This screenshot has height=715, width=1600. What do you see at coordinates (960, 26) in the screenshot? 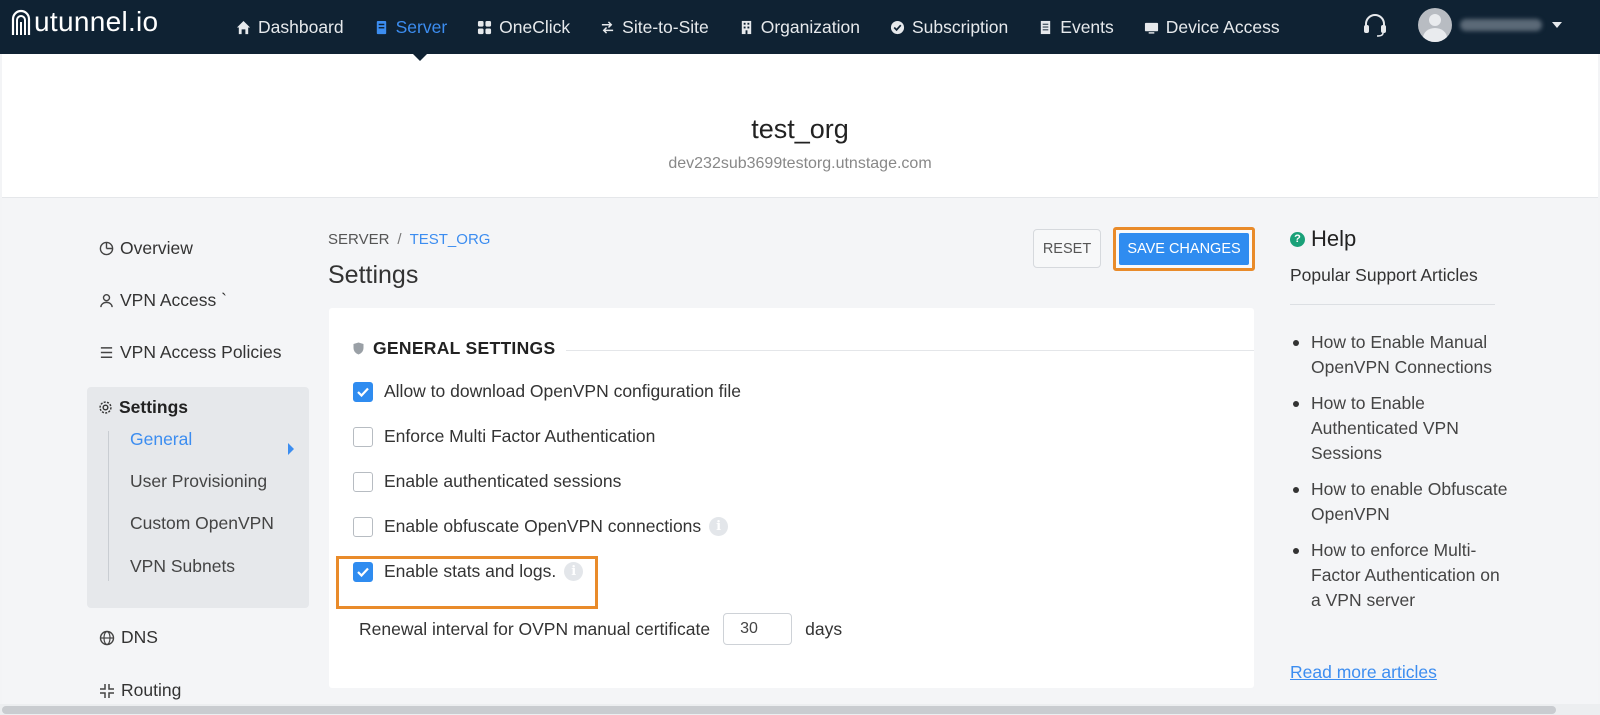
I see `nav-label: Subscription` at bounding box center [960, 26].